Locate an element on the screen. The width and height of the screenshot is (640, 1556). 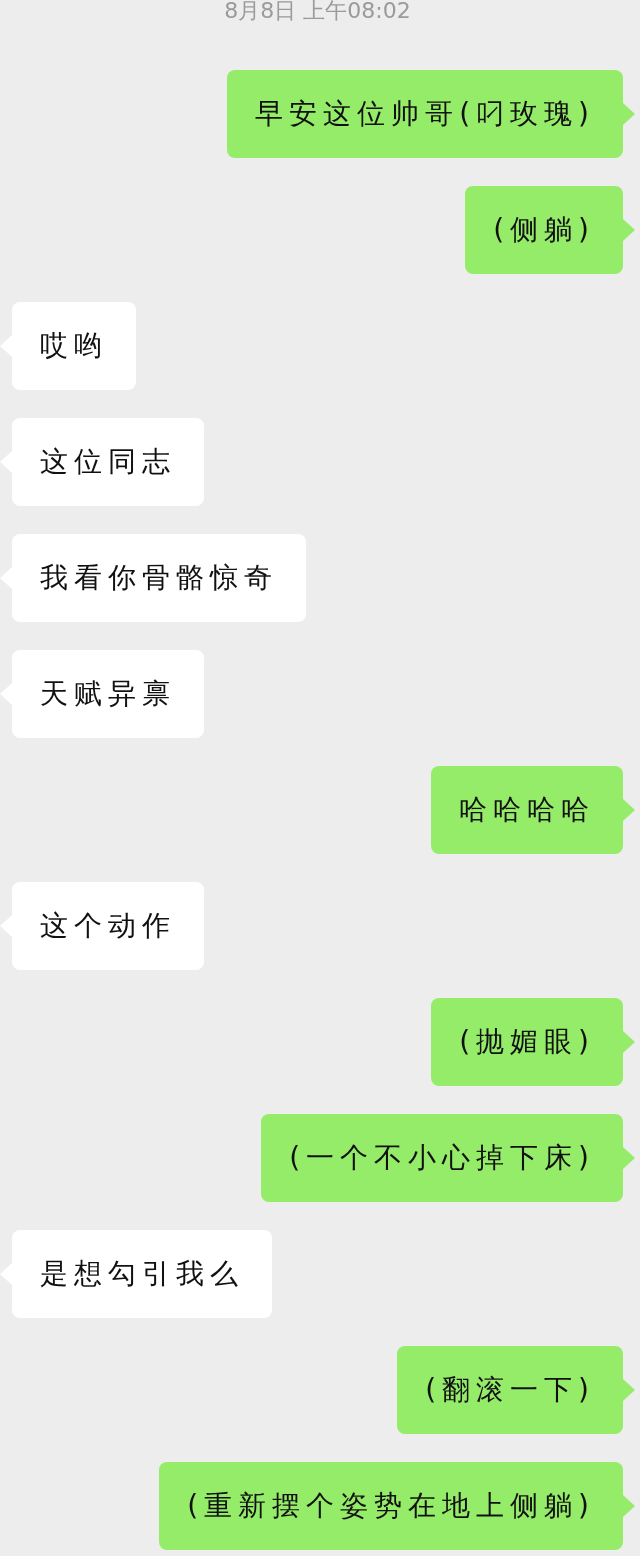
message-bubble: 是想勾引我么 is located at coordinates (142, 1274).